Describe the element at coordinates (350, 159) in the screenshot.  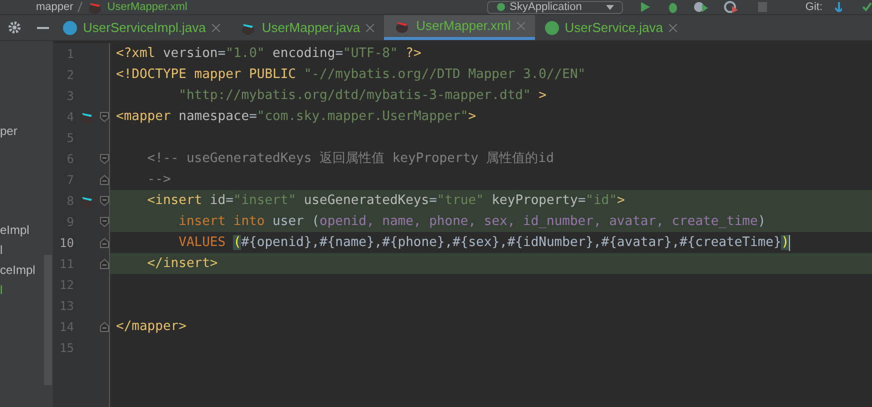
I see `code-text: <!-- useGeneratedKeys 返回属性值 keyProperty 属性值的id` at that location.